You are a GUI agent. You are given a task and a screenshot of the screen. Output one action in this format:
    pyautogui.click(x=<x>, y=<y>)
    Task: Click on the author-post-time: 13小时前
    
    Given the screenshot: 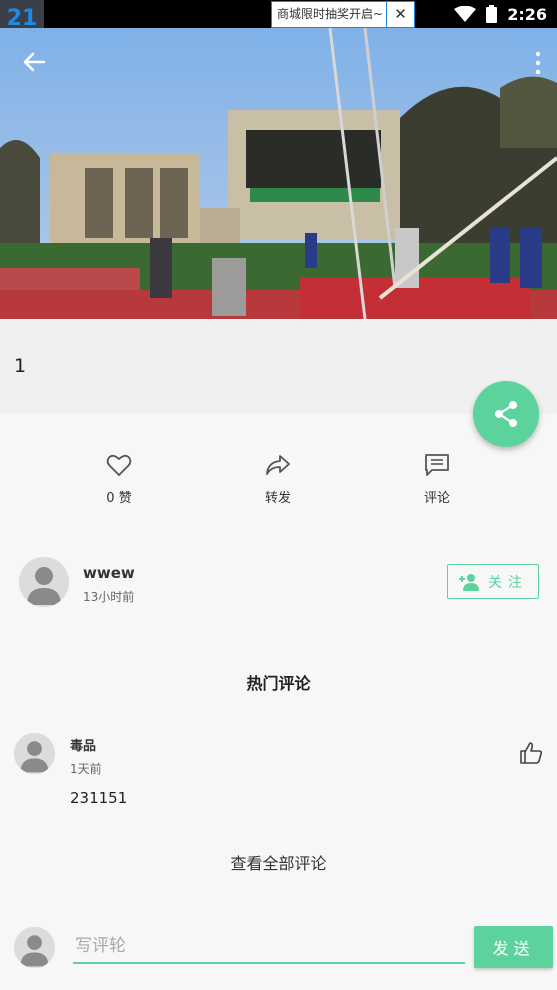 What is the action you would take?
    pyautogui.click(x=109, y=597)
    